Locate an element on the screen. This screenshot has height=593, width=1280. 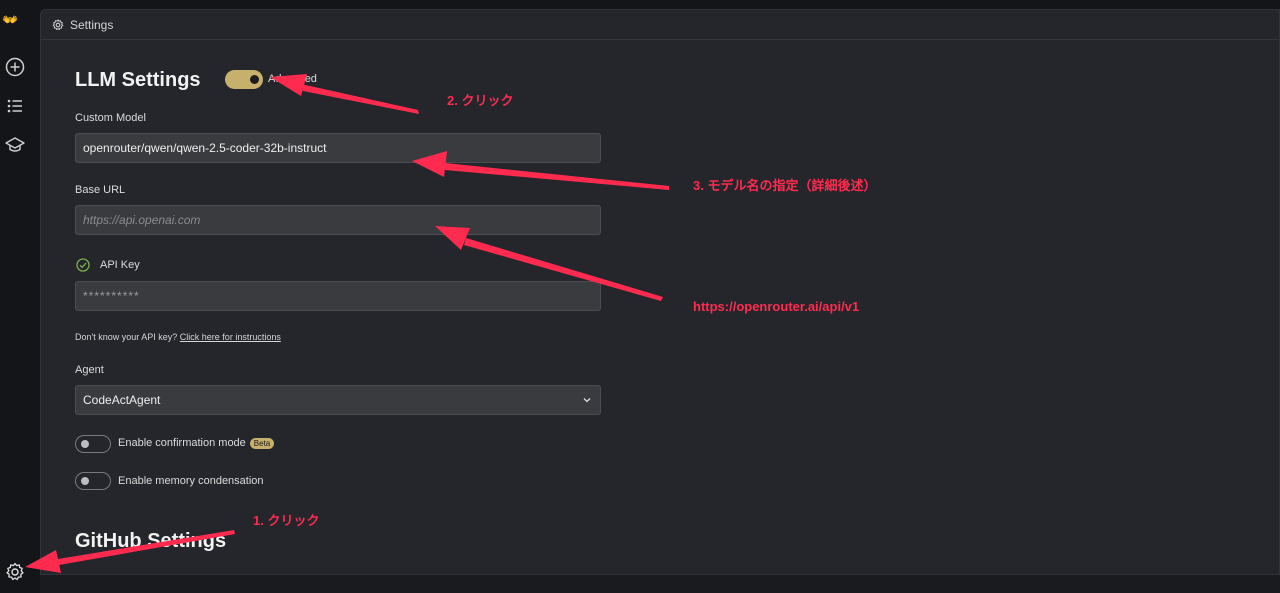
api-key-help-text: Don't know your API key? is located at coordinates (126, 337).